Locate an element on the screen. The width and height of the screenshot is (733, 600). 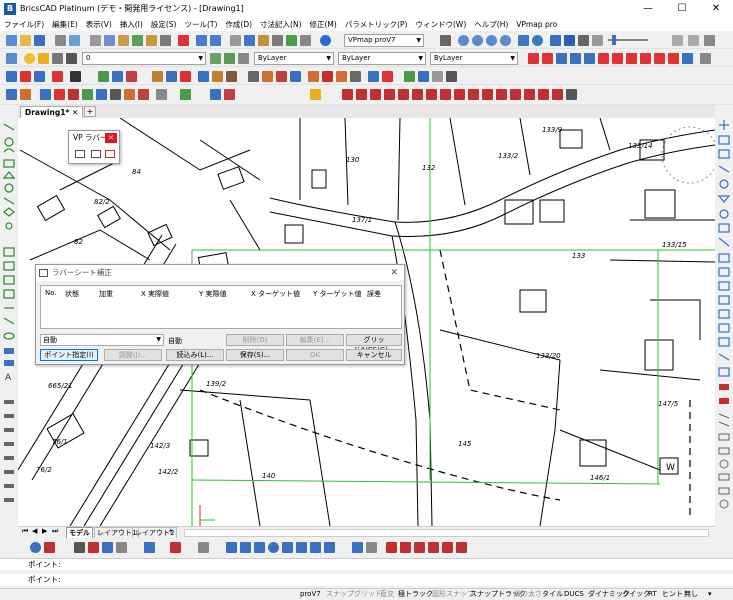
frame3-icon is located at coordinates (419, 547).